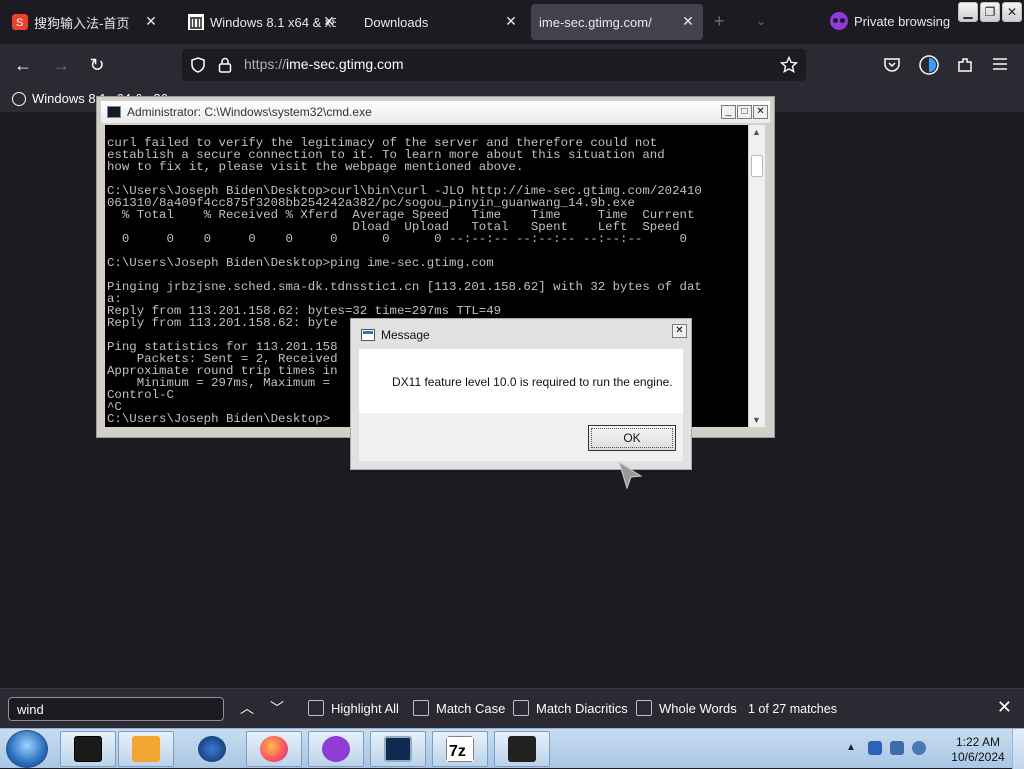 The image size is (1024, 769). What do you see at coordinates (756, 132) in the screenshot?
I see `scroll-up-icon: ▲` at bounding box center [756, 132].